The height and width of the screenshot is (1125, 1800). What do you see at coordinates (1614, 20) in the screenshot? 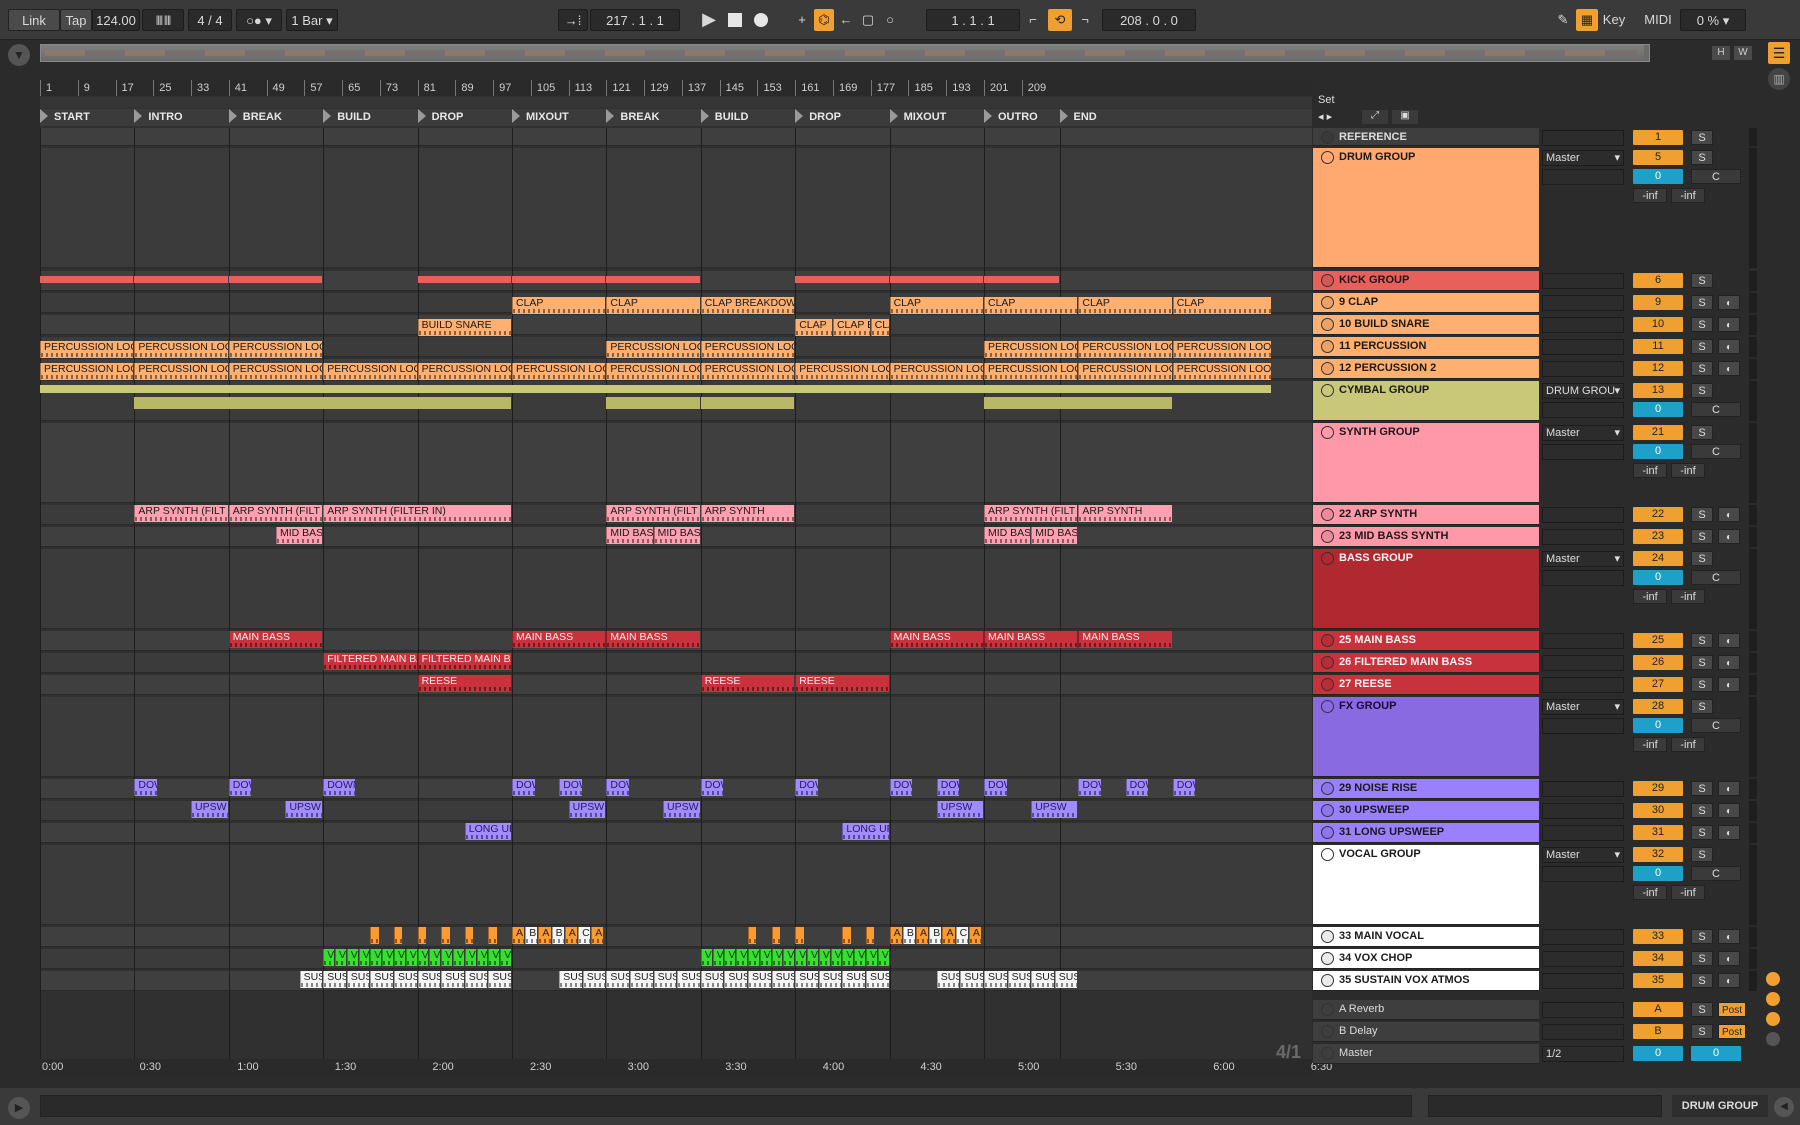
I see `key-map-button: Key` at bounding box center [1614, 20].